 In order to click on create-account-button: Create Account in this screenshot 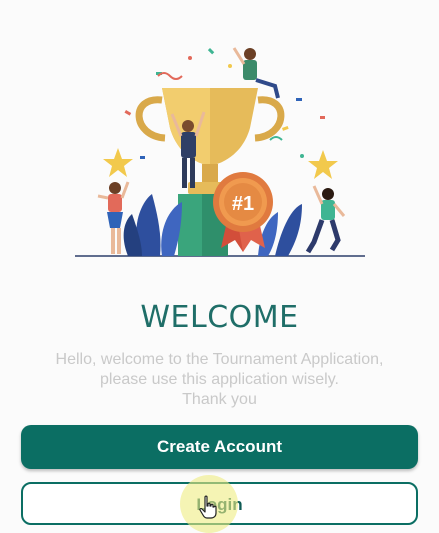, I will do `click(219, 447)`.